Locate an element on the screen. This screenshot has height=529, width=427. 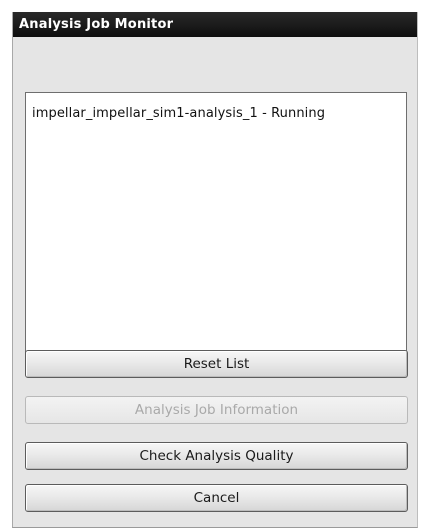
title-bar: Analysis Job Monitor is located at coordinates (215, 24).